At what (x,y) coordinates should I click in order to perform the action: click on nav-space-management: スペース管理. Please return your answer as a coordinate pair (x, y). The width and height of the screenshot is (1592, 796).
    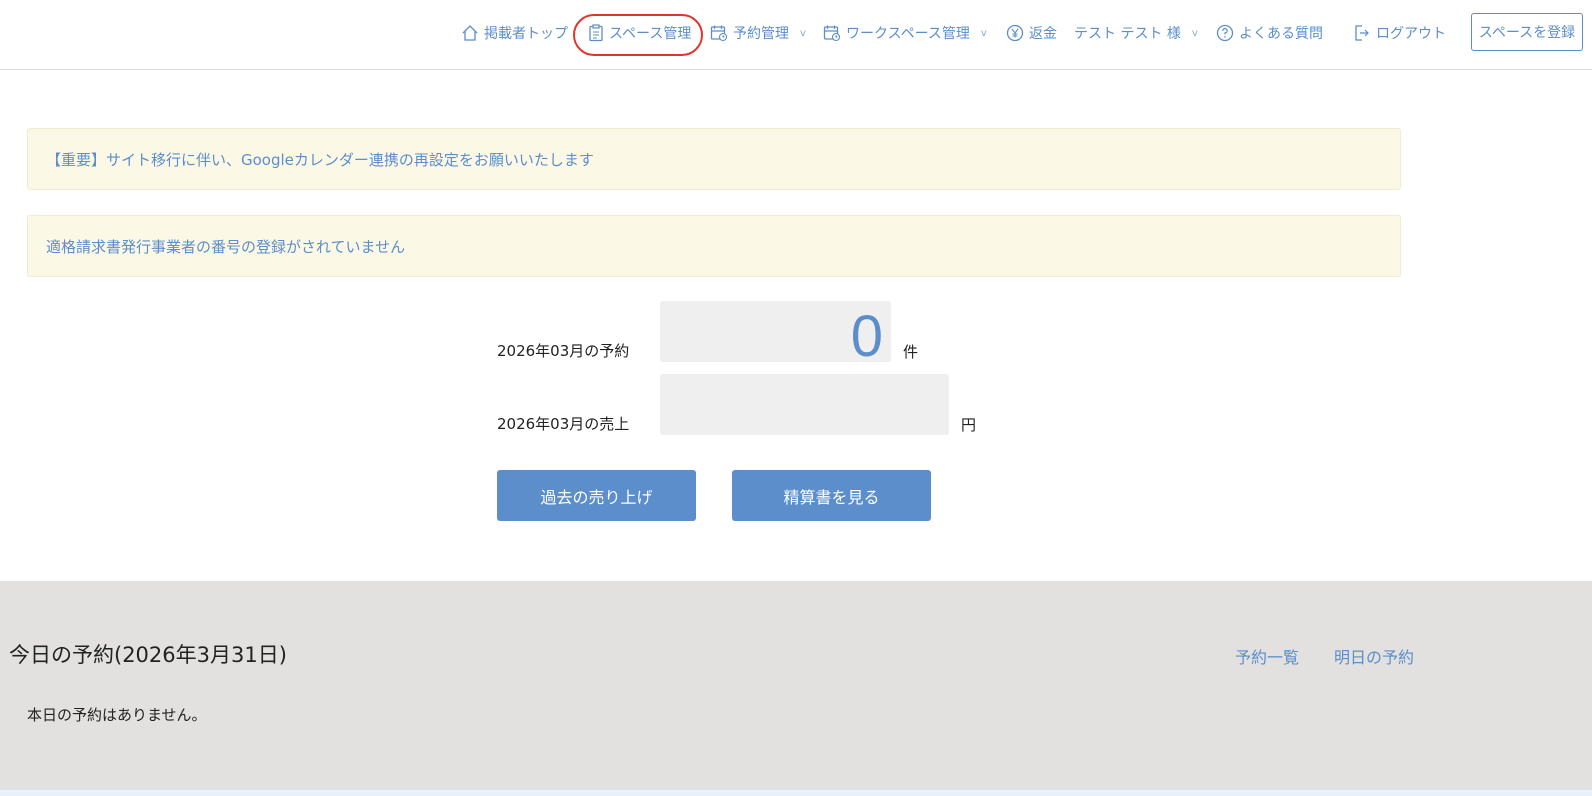
    Looking at the image, I should click on (639, 33).